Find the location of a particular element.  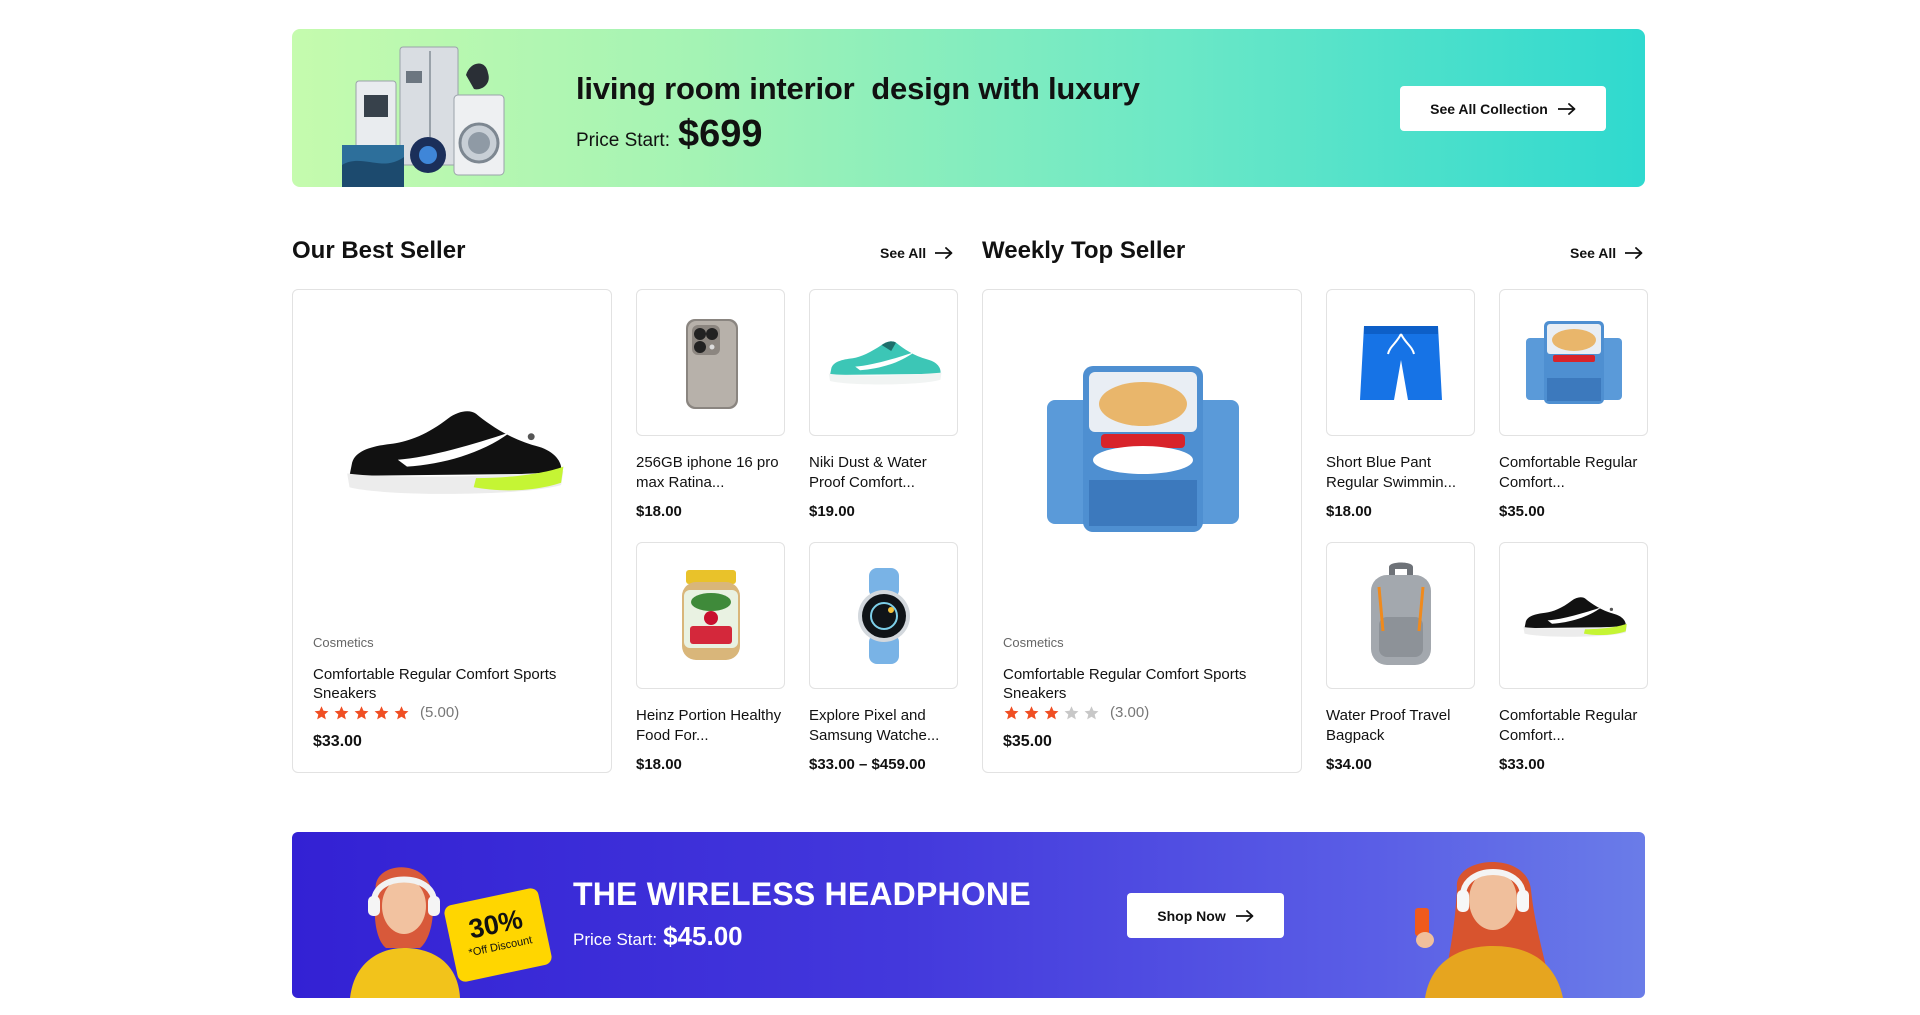

baby-food-jar-icon is located at coordinates (710, 614).